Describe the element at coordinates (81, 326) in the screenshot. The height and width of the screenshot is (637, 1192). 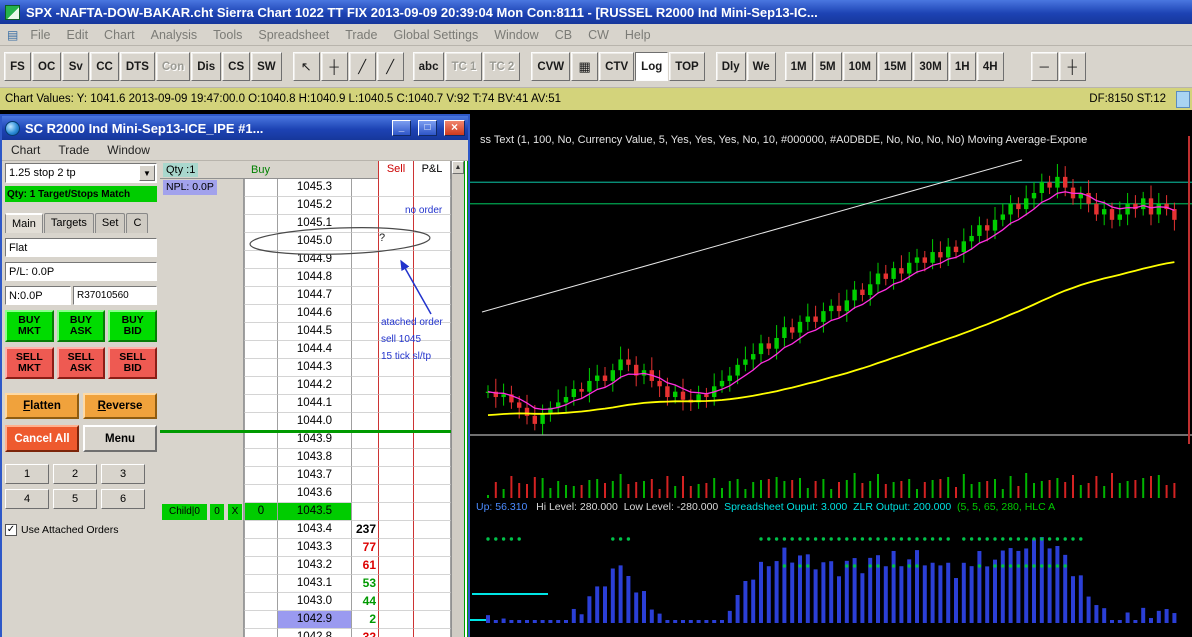
I see `buy-ask-button: BUY ASK` at that location.